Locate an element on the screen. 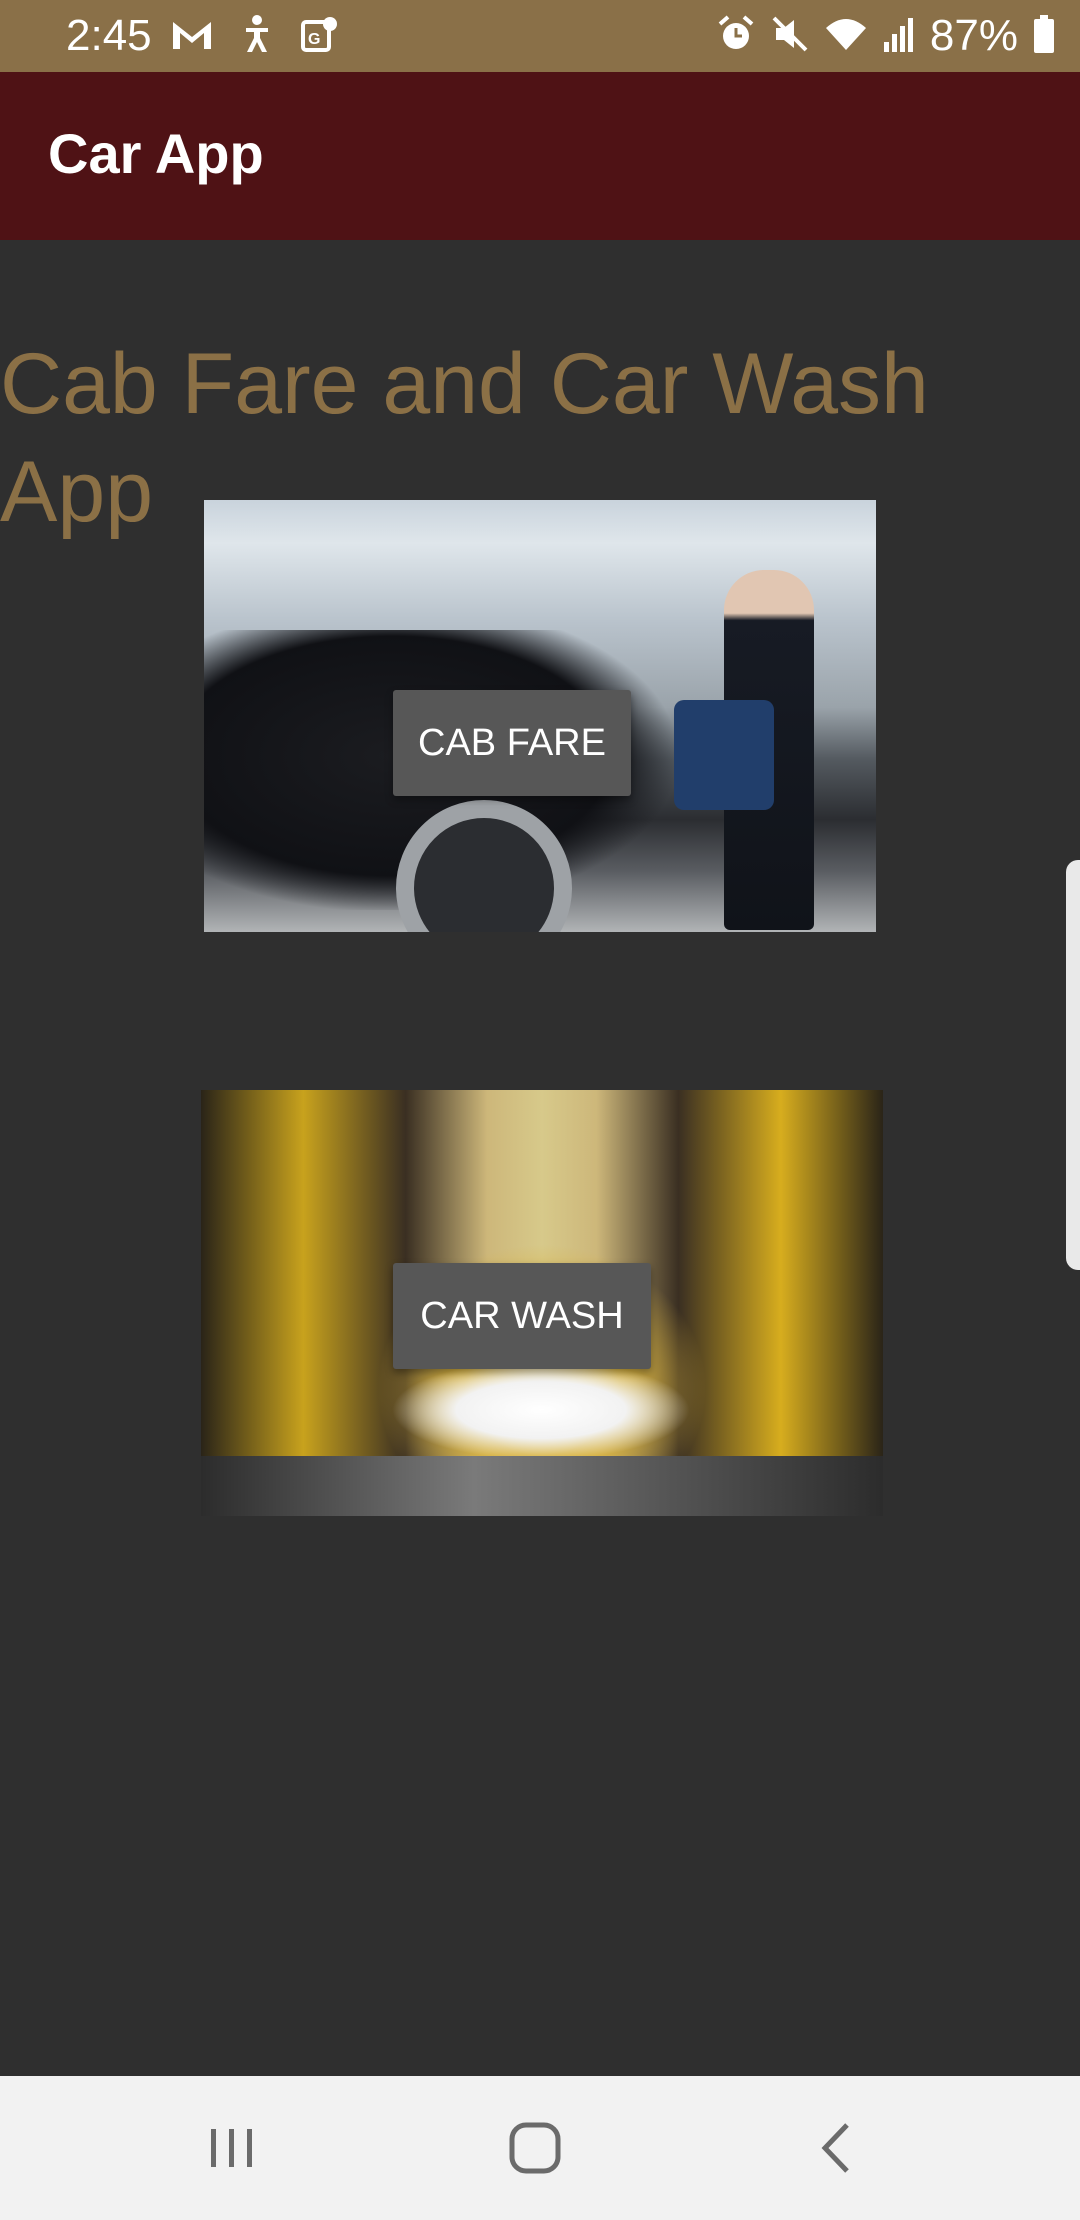 The image size is (1080, 2220). car-headlights is located at coordinates (541, 1410).